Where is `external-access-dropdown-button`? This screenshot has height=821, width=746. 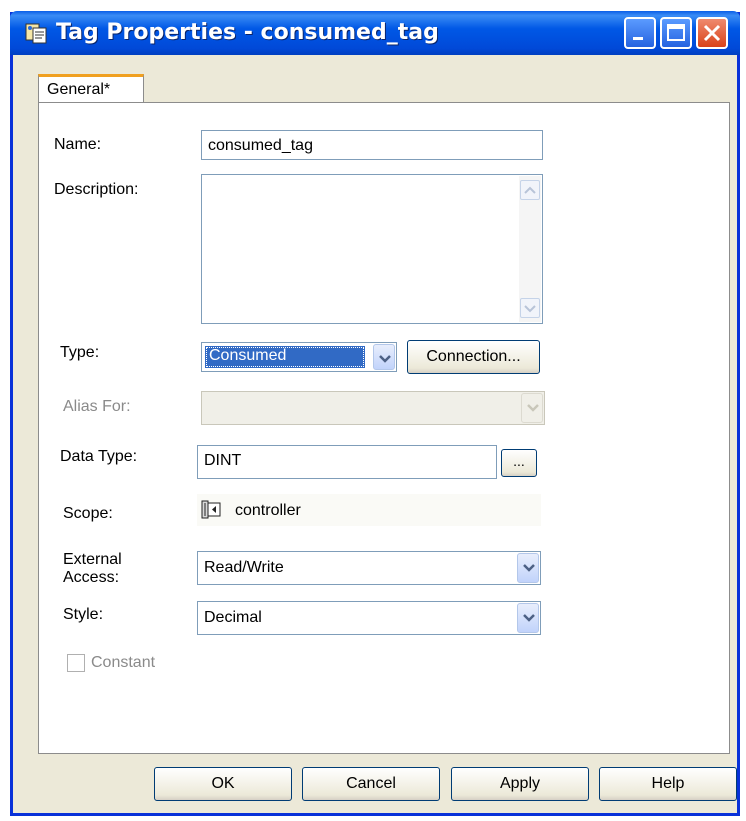
external-access-dropdown-button is located at coordinates (528, 568).